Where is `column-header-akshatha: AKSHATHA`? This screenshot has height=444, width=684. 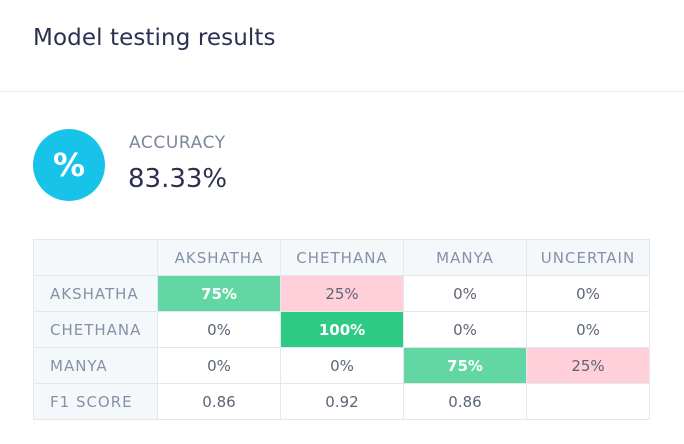 column-header-akshatha: AKSHATHA is located at coordinates (219, 257).